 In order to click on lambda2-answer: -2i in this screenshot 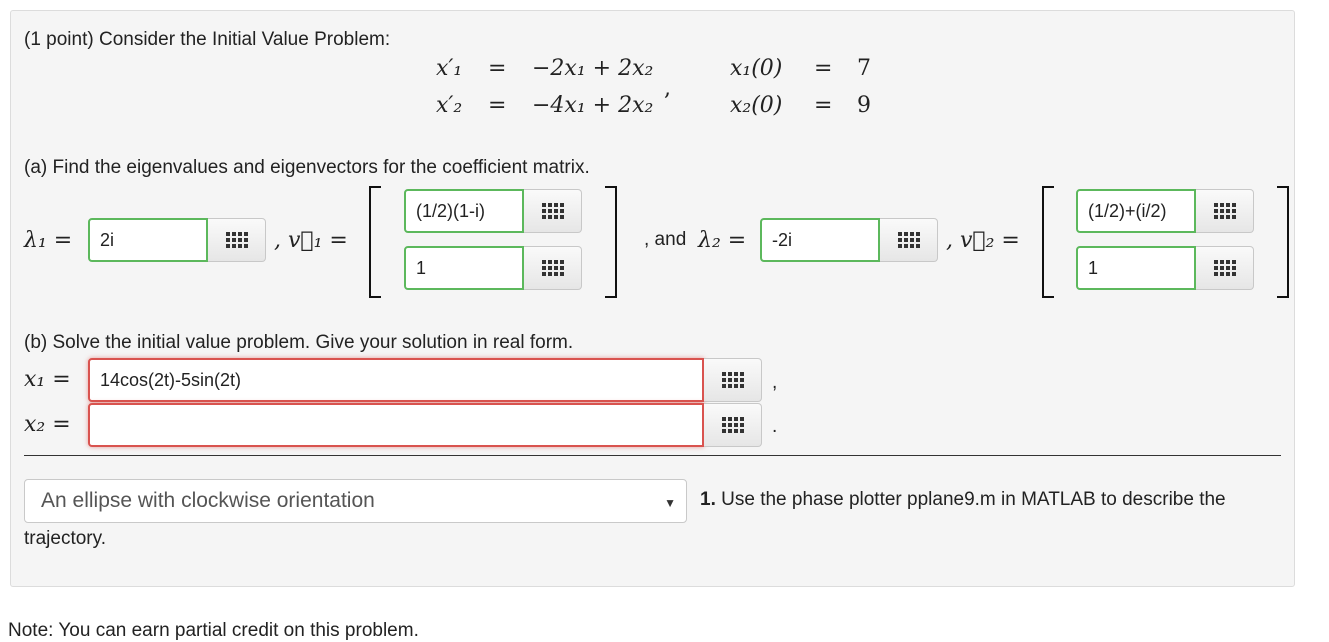, I will do `click(849, 240)`.